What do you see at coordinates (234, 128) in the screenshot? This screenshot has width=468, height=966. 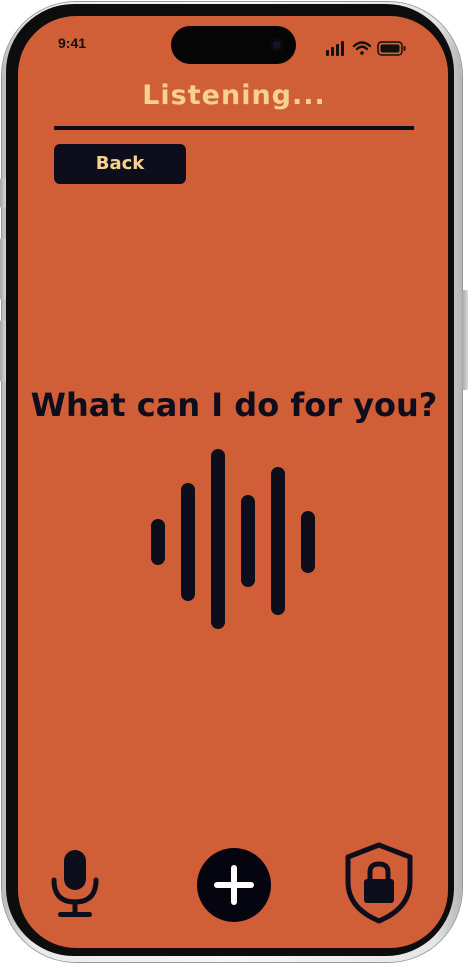 I see `header-divider` at bounding box center [234, 128].